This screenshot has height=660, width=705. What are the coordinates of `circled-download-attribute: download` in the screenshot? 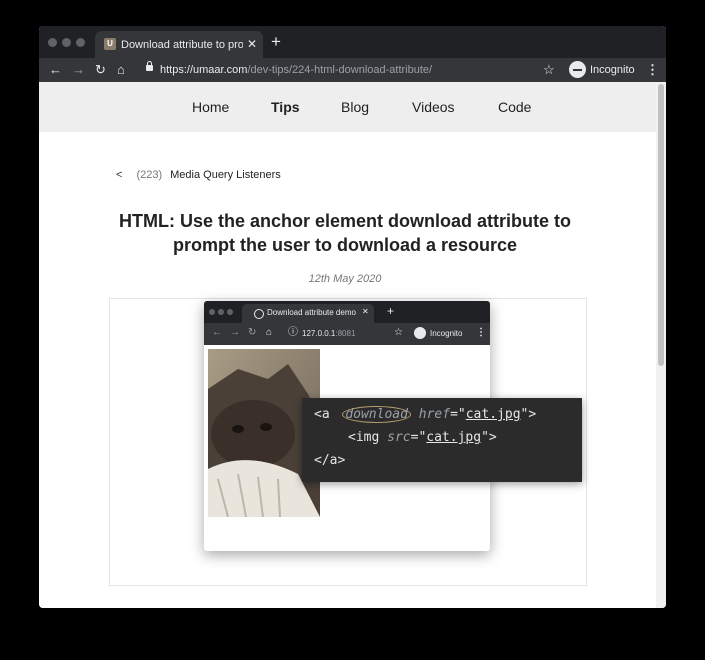 It's located at (376, 414).